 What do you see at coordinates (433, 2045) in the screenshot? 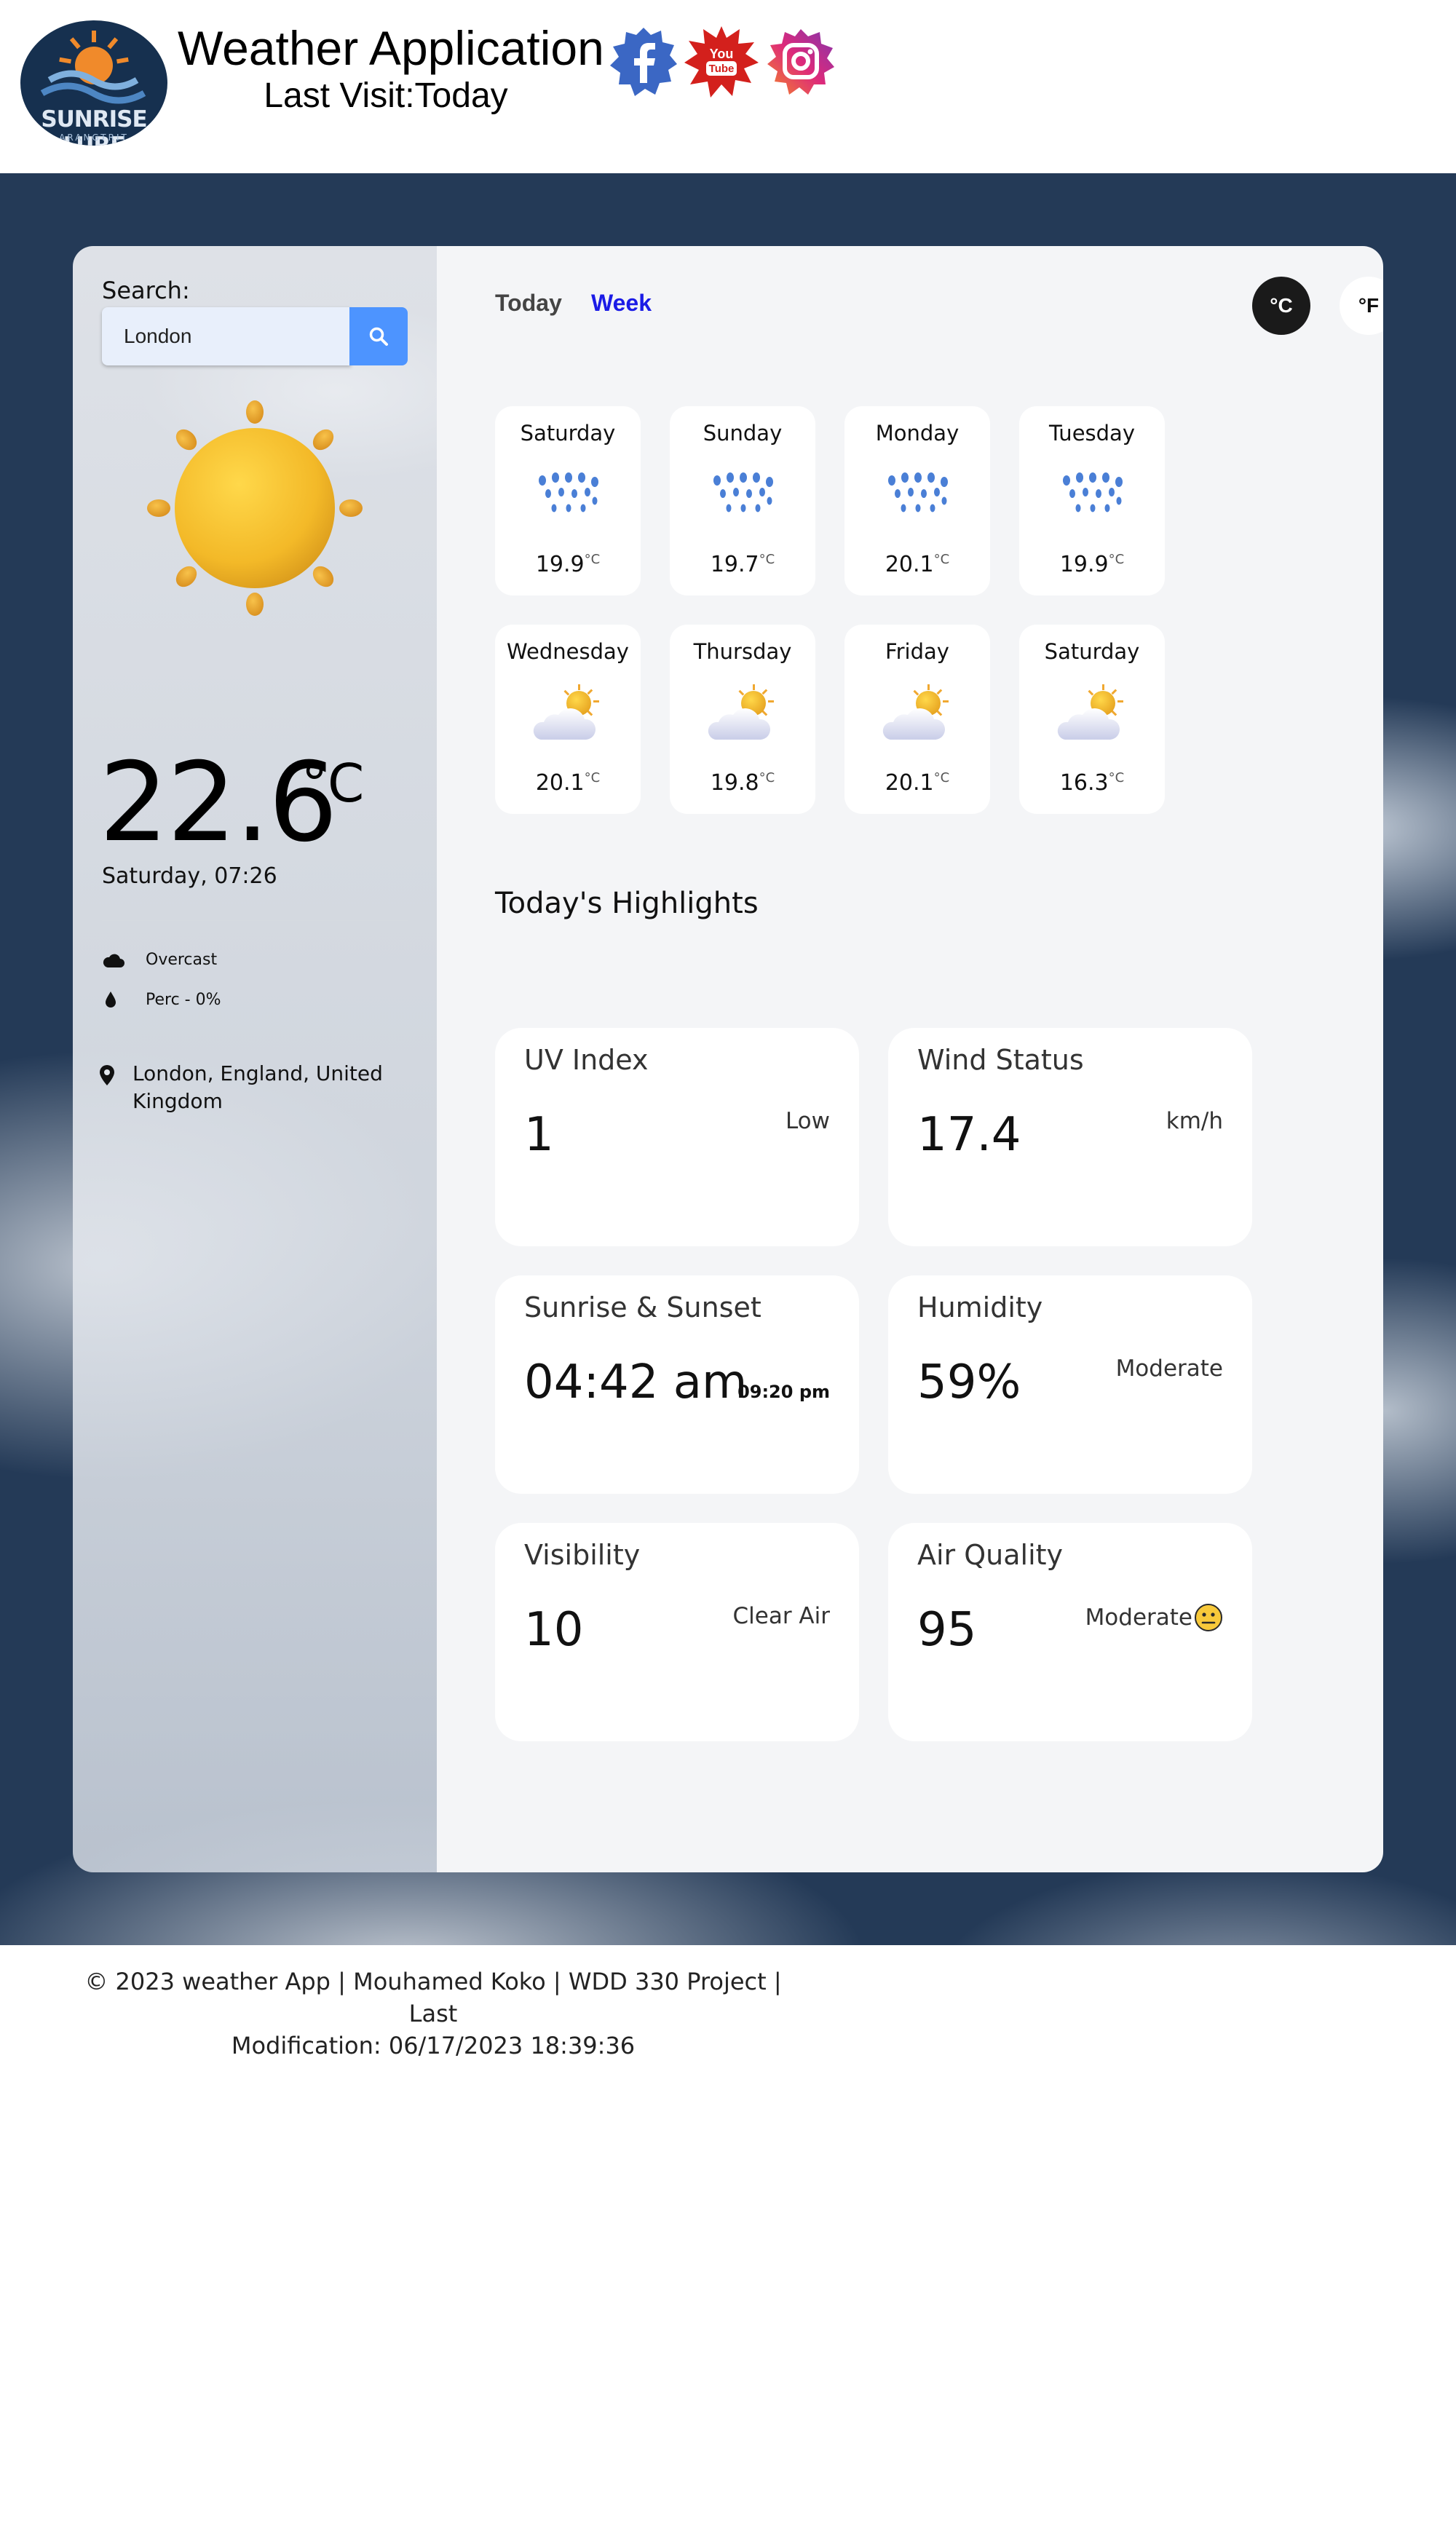
I see `footer-modification: Modification: 06/17/2023 18:39:36` at bounding box center [433, 2045].